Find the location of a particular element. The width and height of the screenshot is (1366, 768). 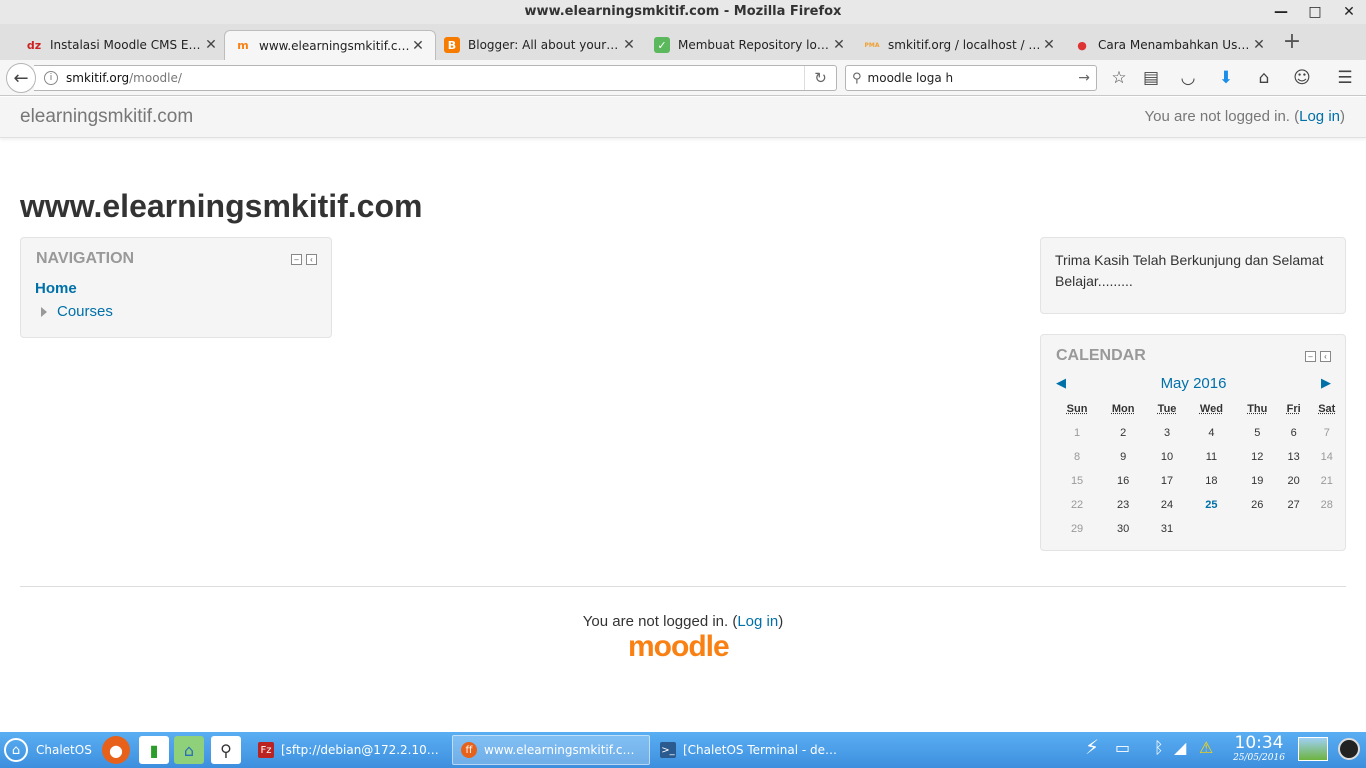

info-icon: i is located at coordinates (51, 78).